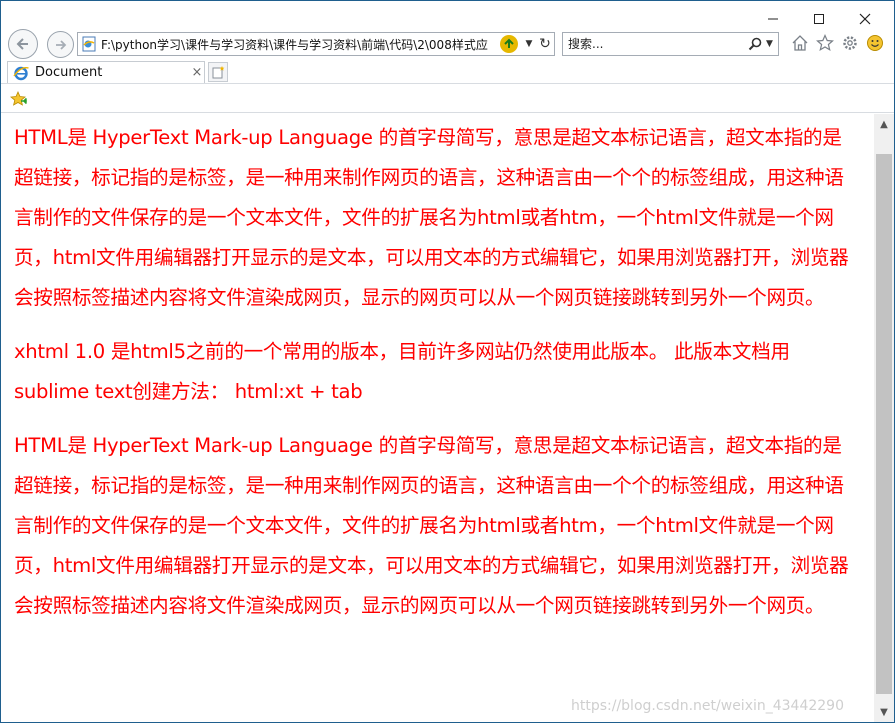 This screenshot has height=723, width=895. What do you see at coordinates (884, 712) in the screenshot?
I see `scroll-down-icon: ▼` at bounding box center [884, 712].